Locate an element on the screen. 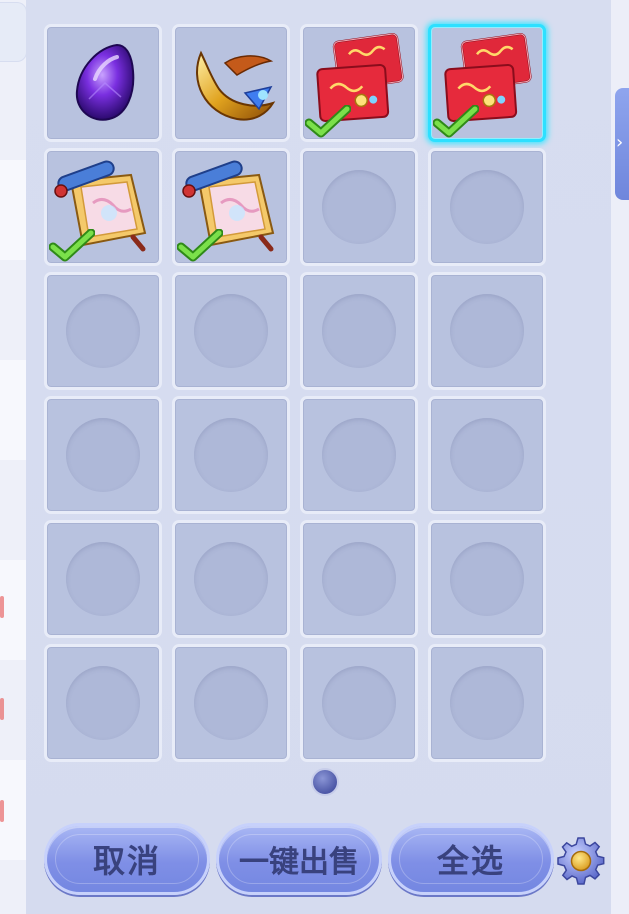 The width and height of the screenshot is (629, 914). right-edge-strip: › is located at coordinates (620, 457).